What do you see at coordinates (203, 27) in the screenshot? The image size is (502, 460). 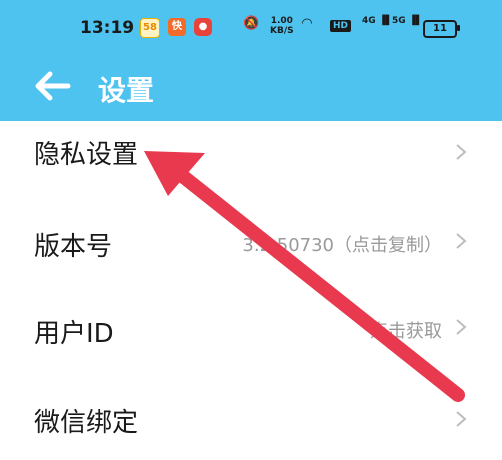 I see `app-music-icon: ●` at bounding box center [203, 27].